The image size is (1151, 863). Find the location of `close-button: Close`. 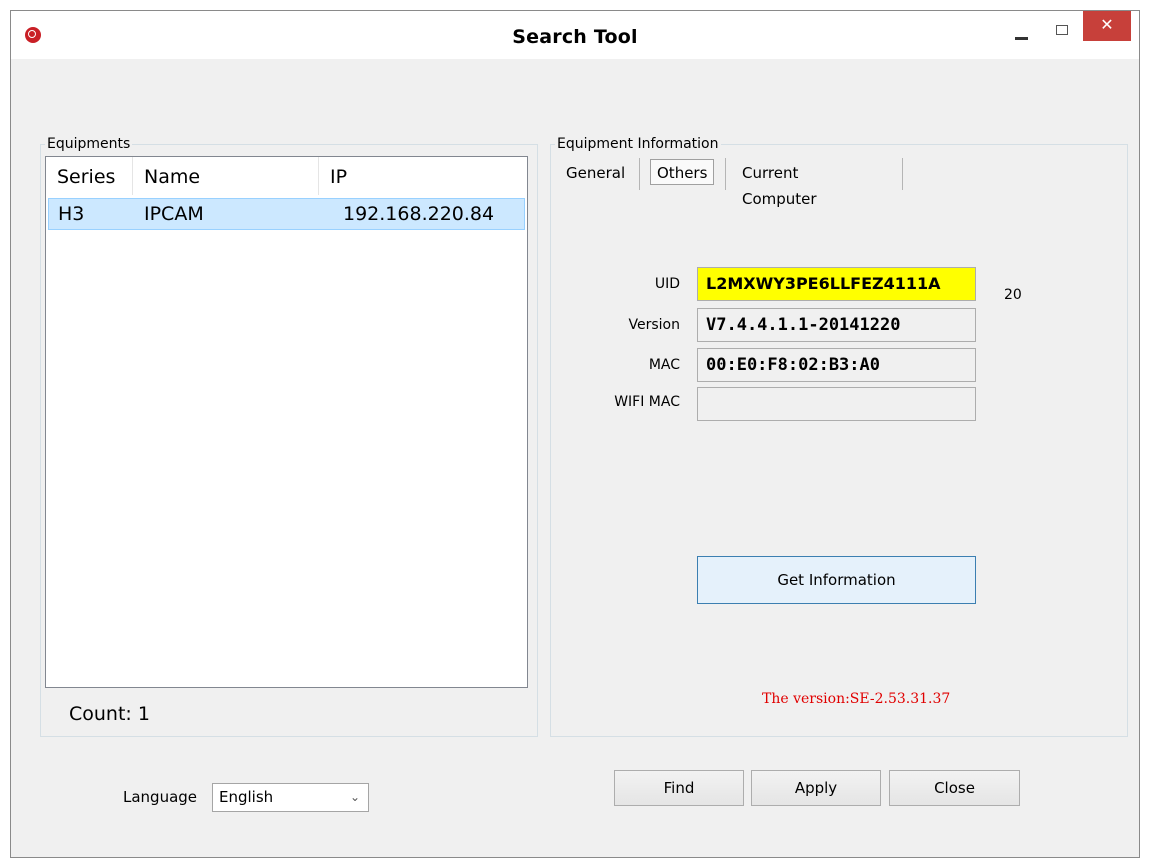

close-button: Close is located at coordinates (954, 788).